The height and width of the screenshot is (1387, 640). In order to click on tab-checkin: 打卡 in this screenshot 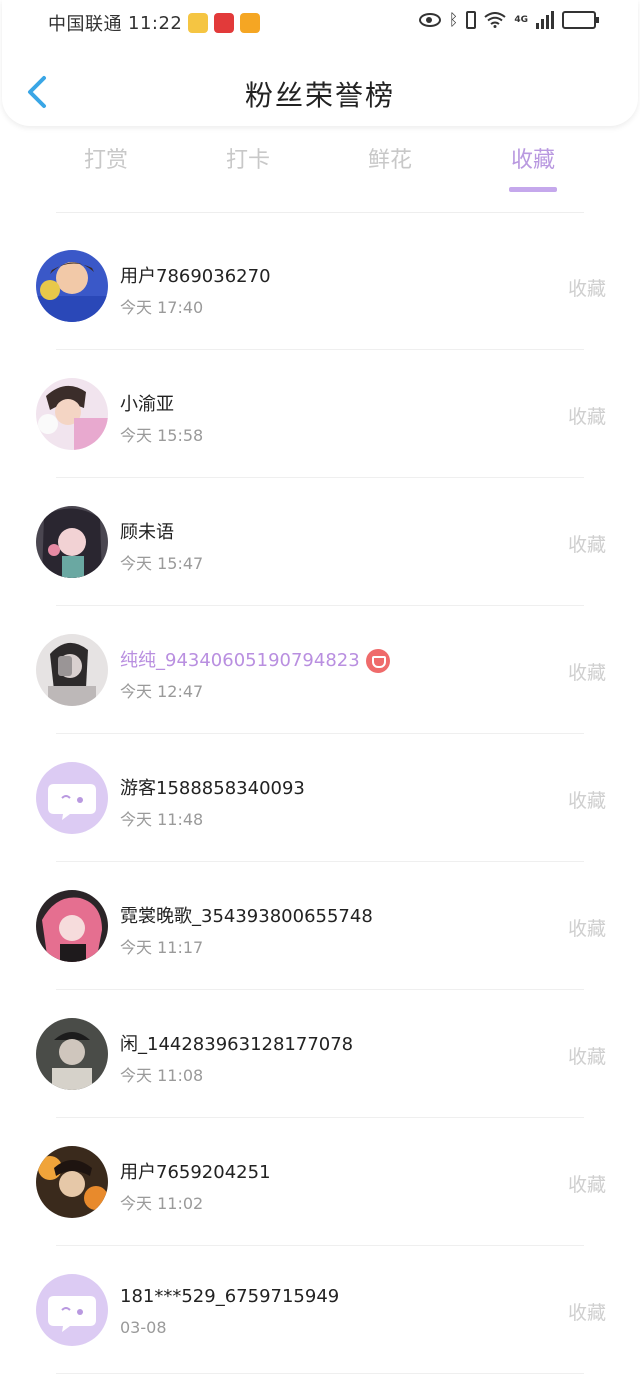, I will do `click(248, 158)`.